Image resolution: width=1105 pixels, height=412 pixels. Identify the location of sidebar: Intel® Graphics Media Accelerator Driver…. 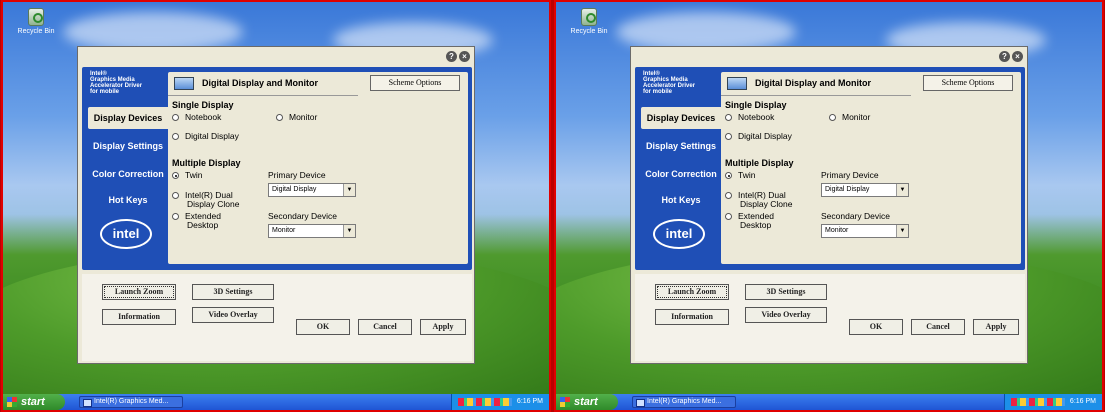
(678, 168).